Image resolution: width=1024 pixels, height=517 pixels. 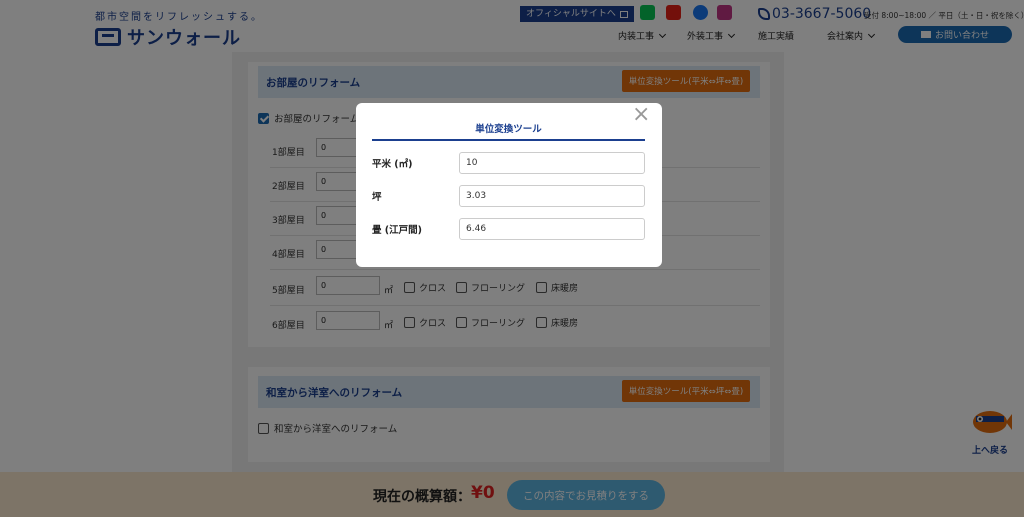 I want to click on modal-divider, so click(x=508, y=140).